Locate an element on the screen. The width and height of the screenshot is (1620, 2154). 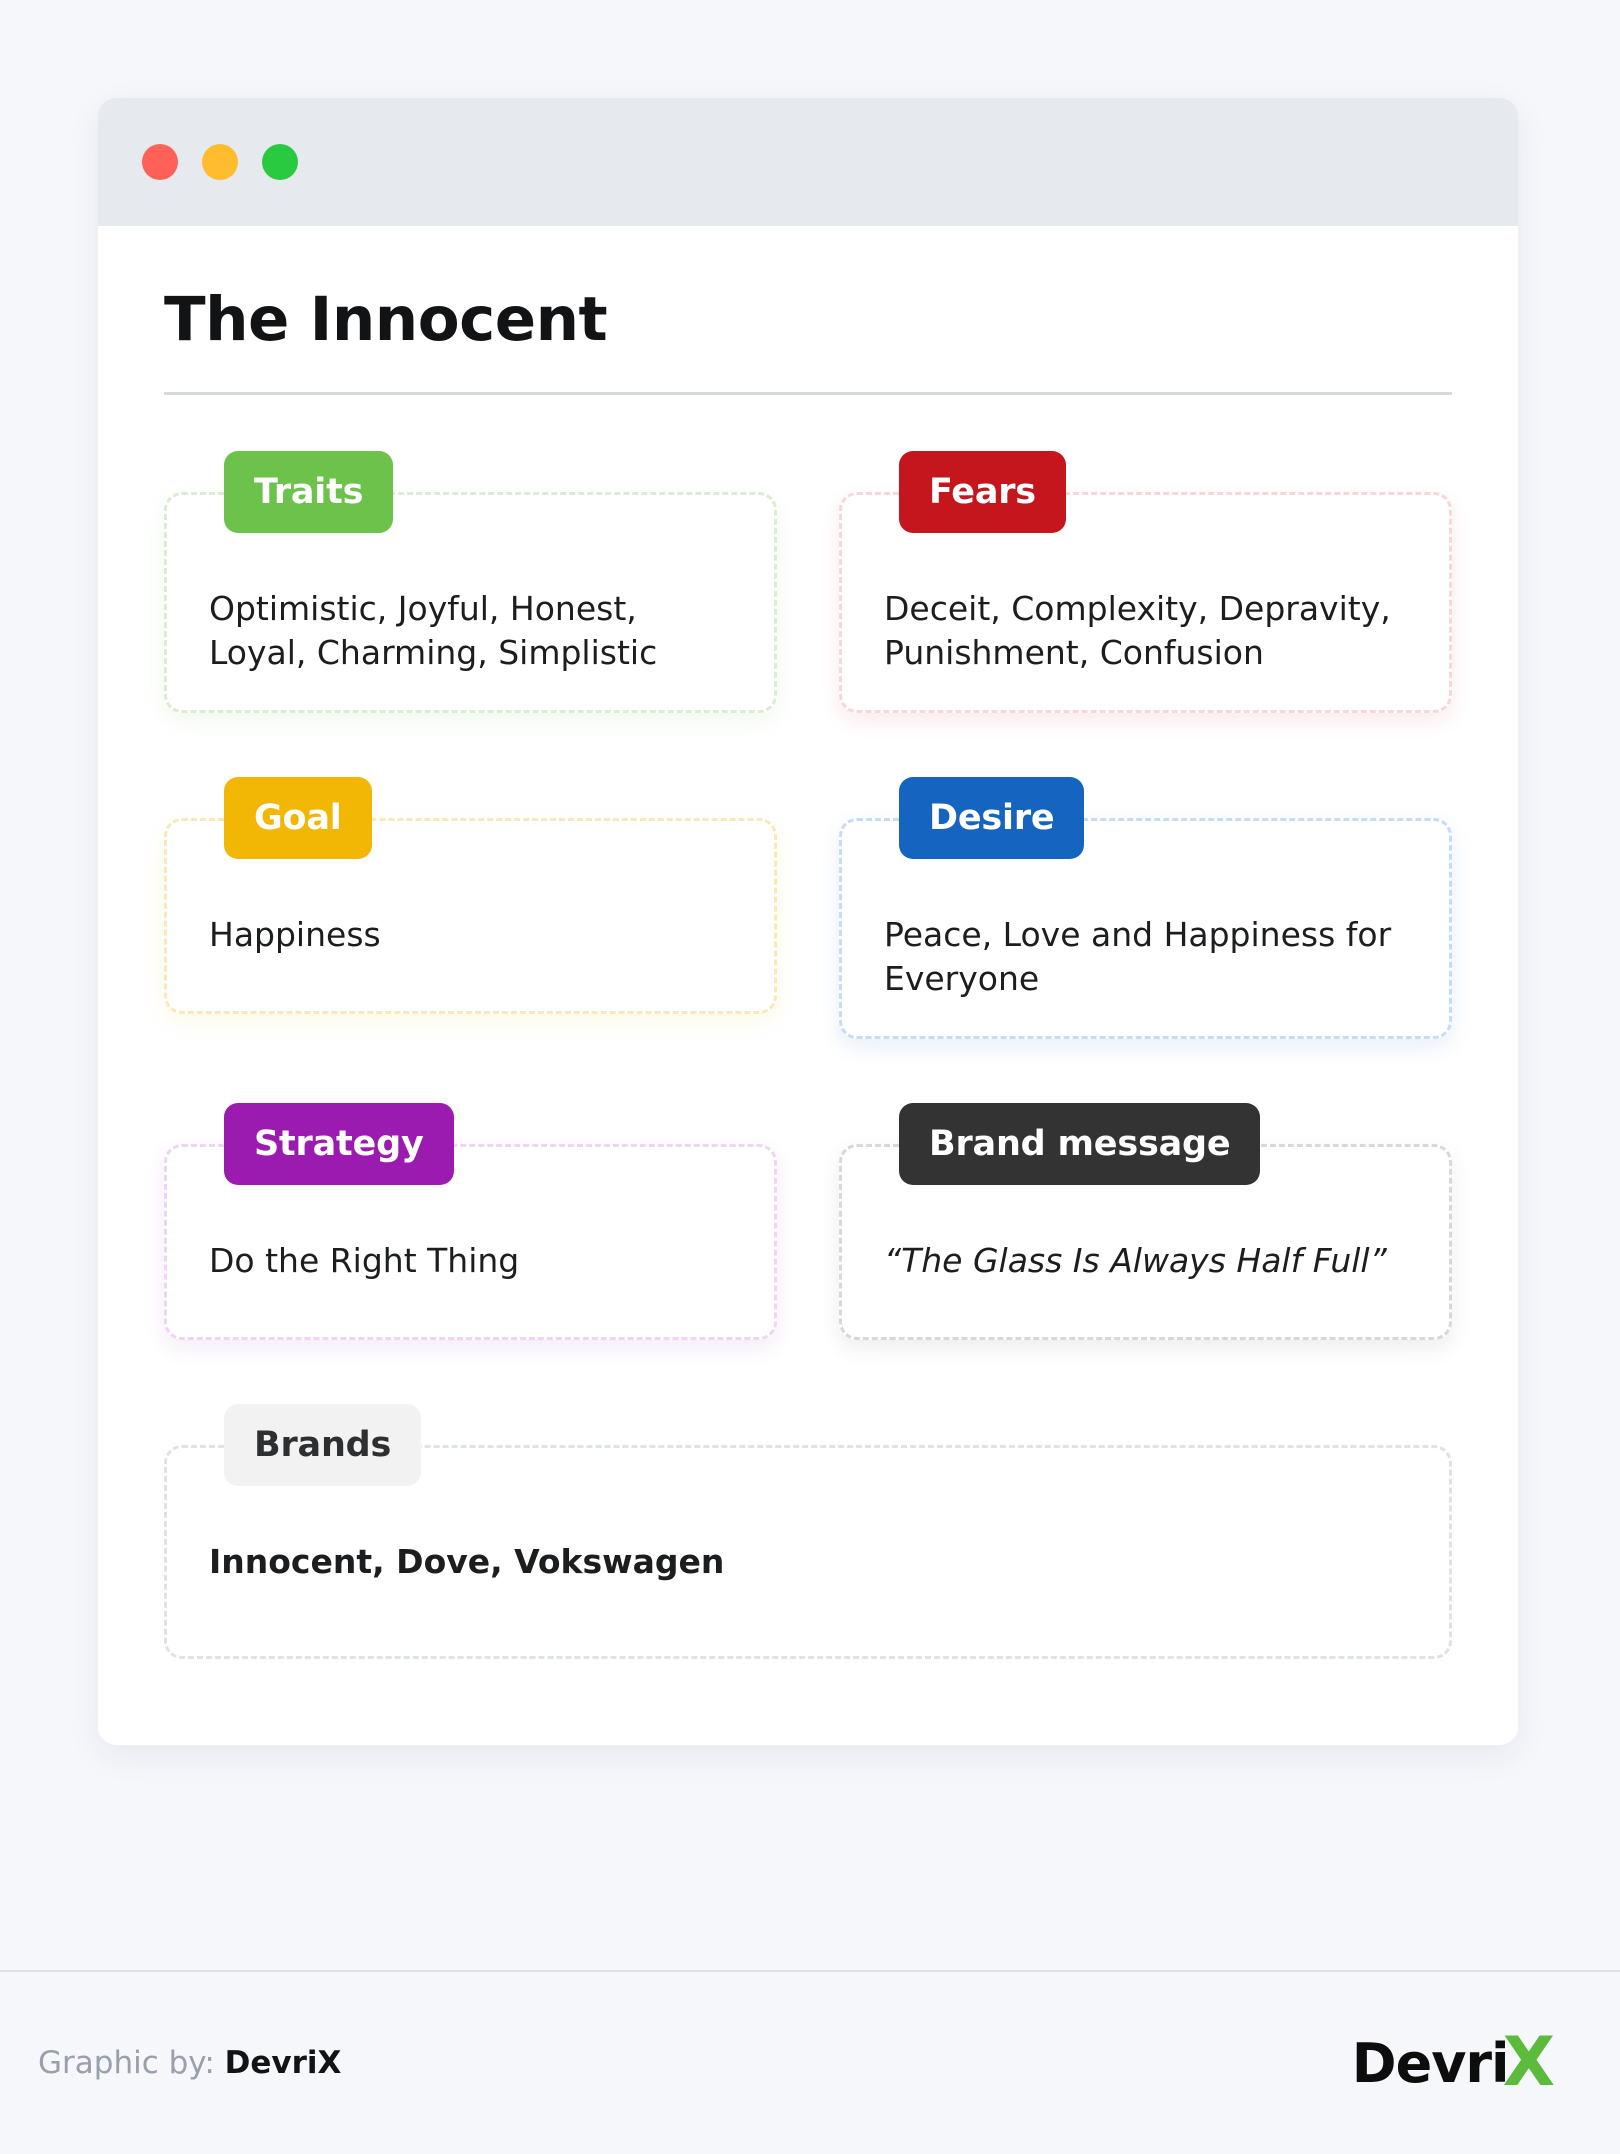
badge-brands: Brands is located at coordinates (323, 1445).